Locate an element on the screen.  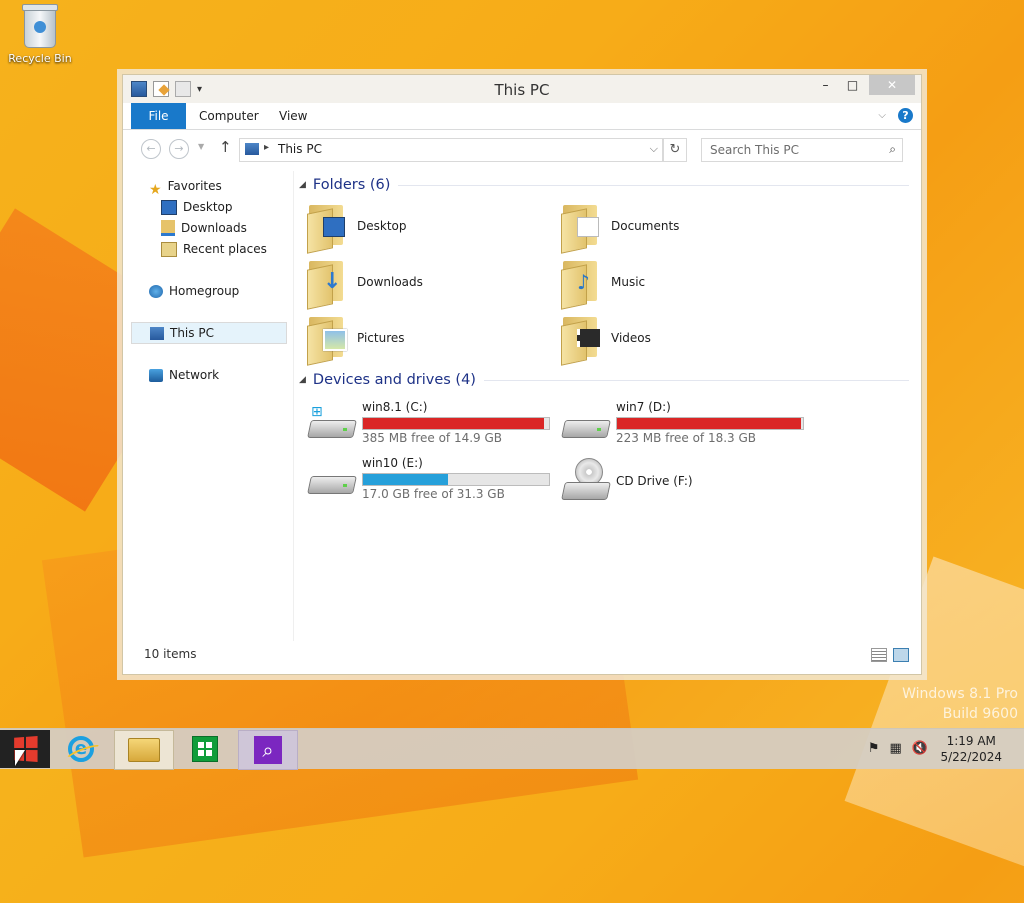
taskbar-internet-explorer: e is located at coordinates (81, 749).